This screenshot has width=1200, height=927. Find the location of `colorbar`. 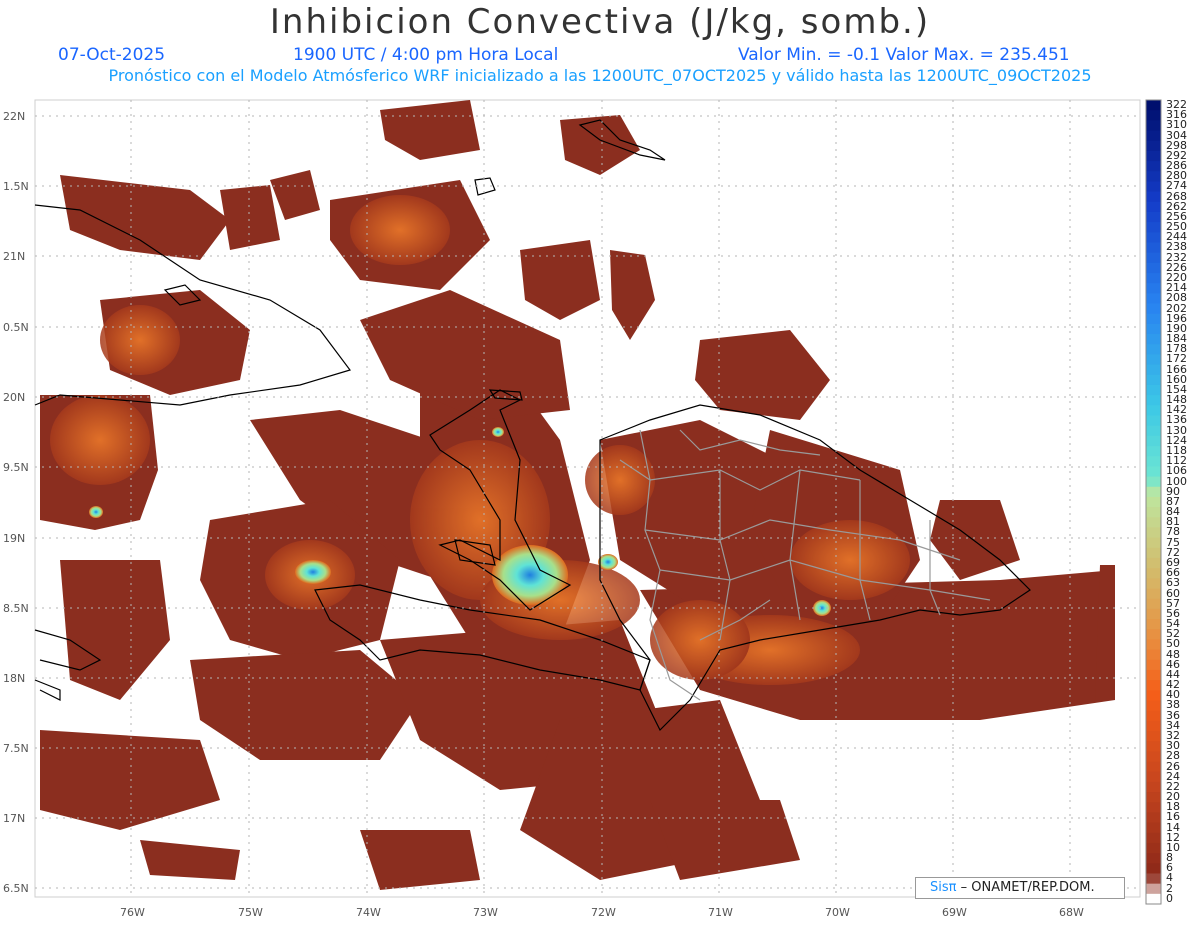

colorbar is located at coordinates (1153, 502).